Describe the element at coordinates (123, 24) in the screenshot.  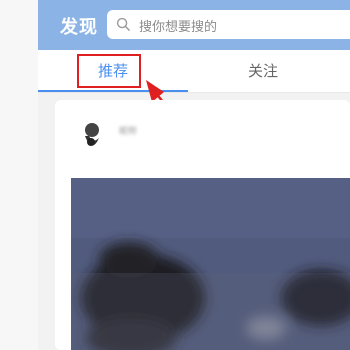
I see `search-icon` at that location.